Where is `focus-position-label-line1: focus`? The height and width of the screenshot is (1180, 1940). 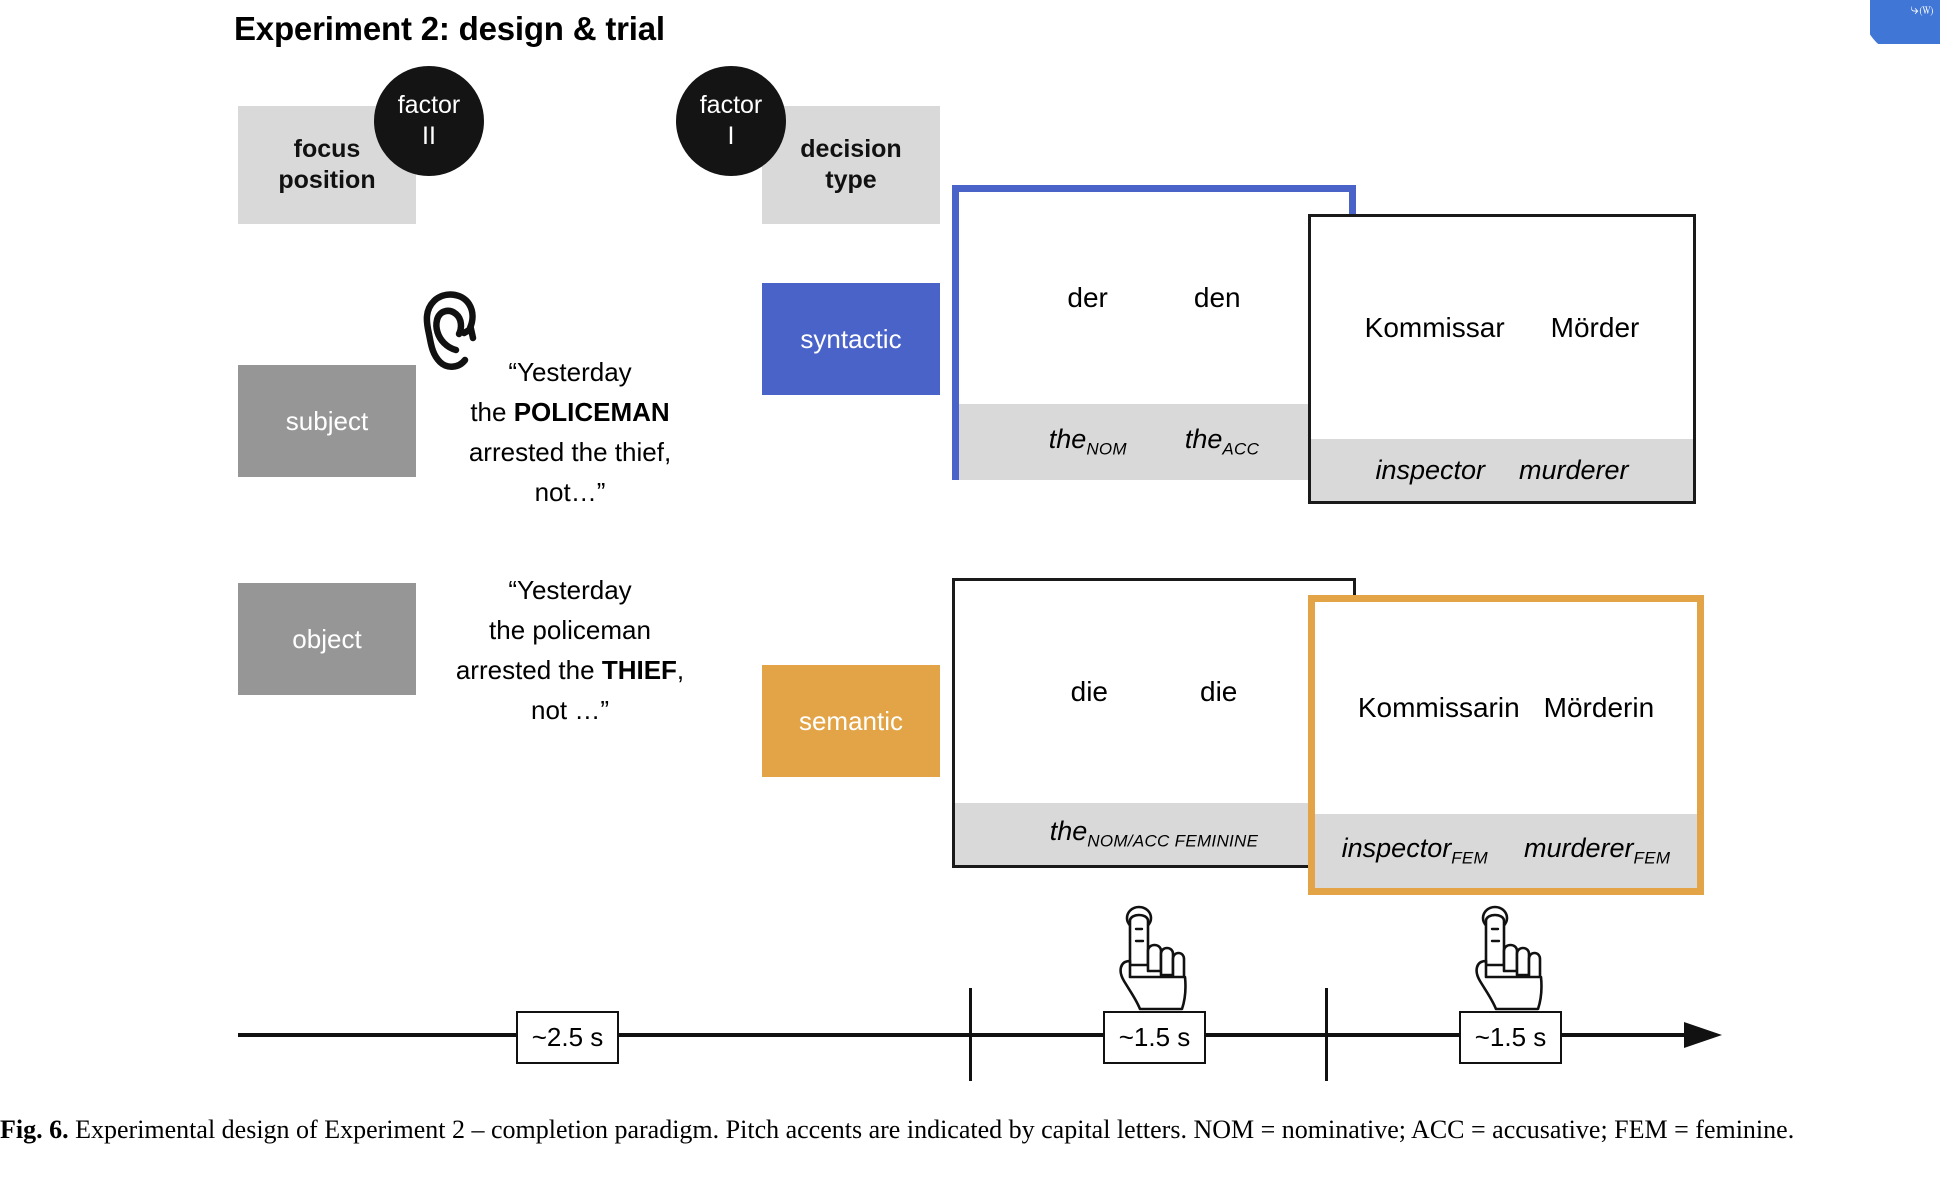
focus-position-label-line1: focus is located at coordinates (327, 149).